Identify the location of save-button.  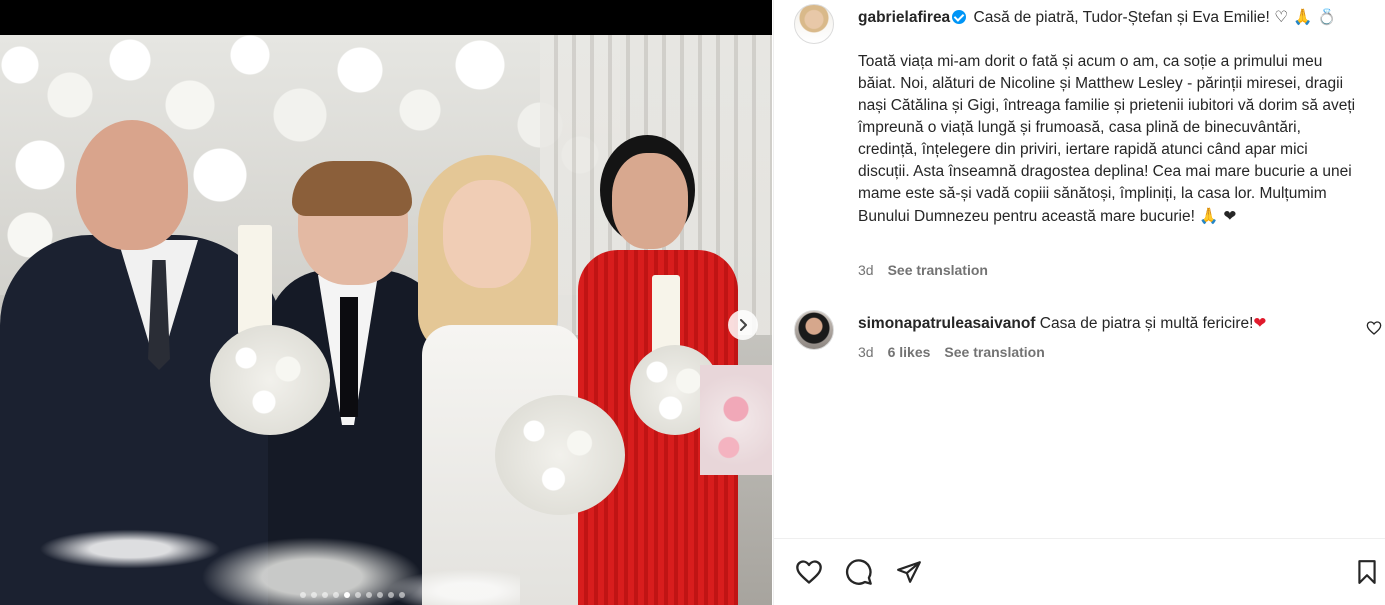
(1367, 572).